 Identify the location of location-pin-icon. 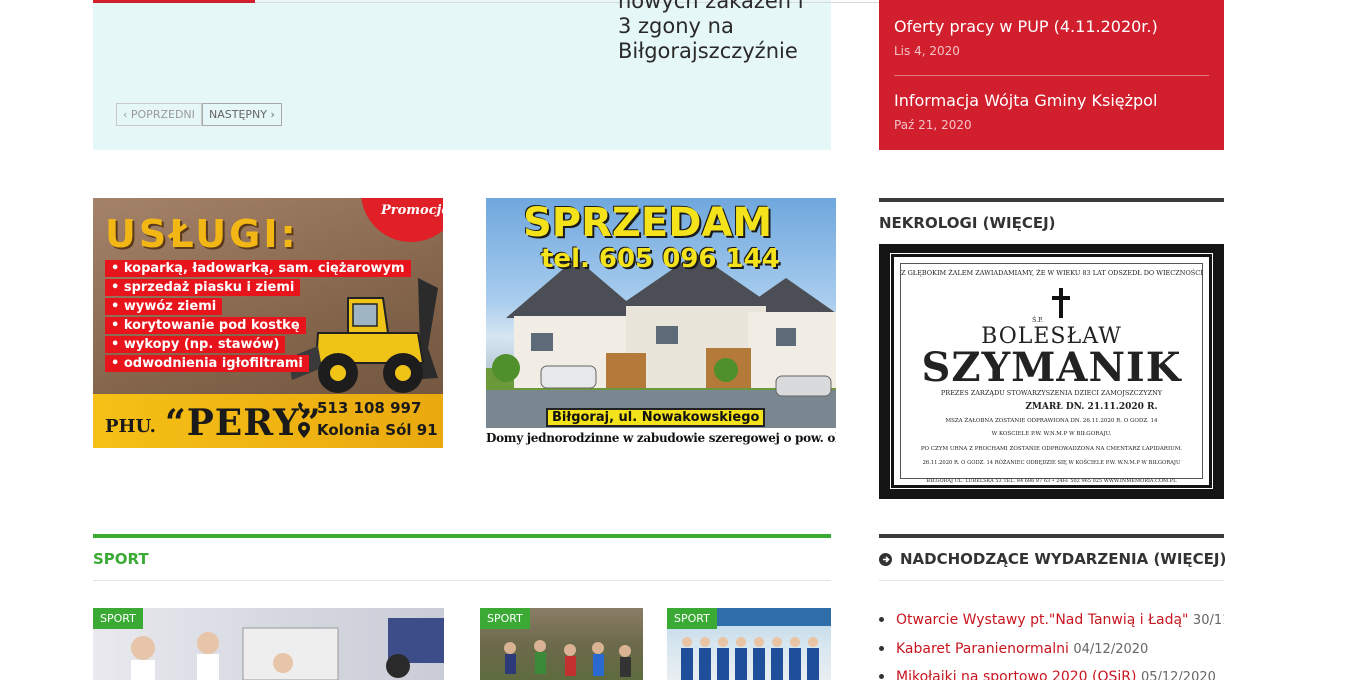
(304, 430).